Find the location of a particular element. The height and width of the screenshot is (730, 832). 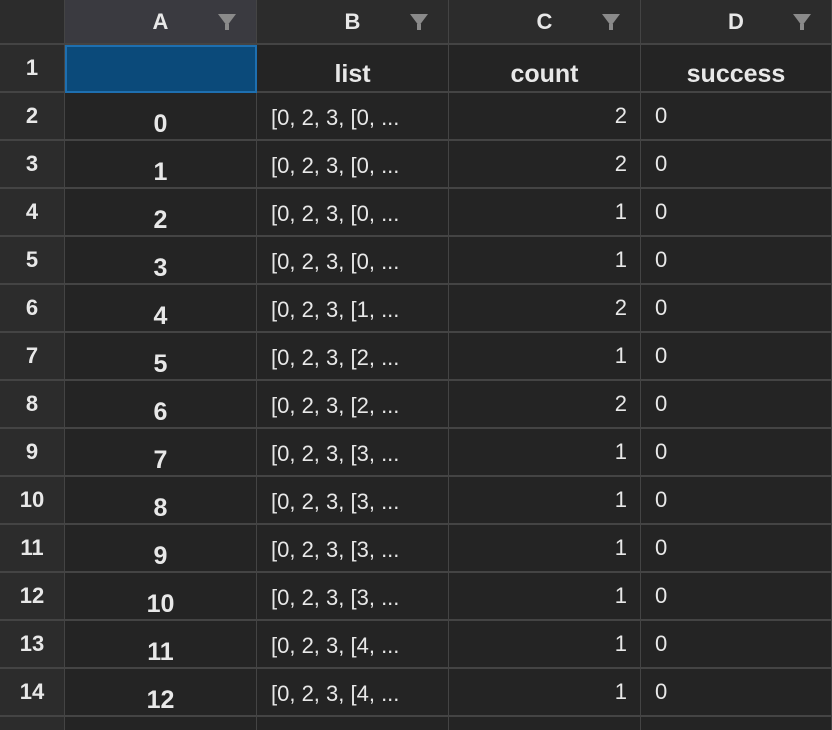

row-header: 1 is located at coordinates (32, 69).